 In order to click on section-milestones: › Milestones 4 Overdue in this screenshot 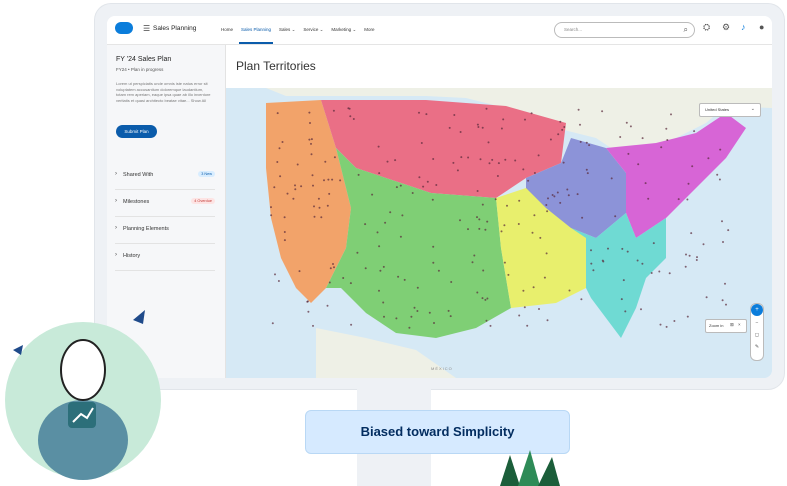, I will do `click(165, 203)`.